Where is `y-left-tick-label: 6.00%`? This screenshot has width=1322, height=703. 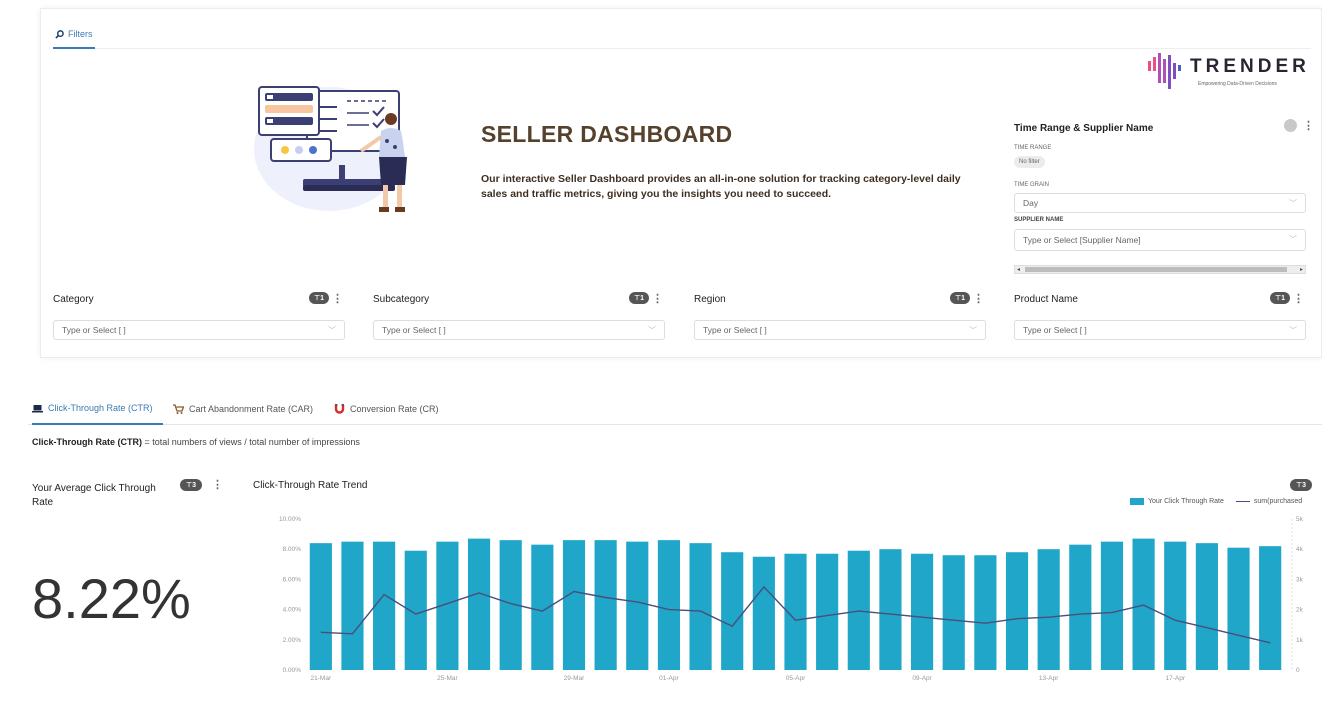
y-left-tick-label: 6.00% is located at coordinates (292, 579).